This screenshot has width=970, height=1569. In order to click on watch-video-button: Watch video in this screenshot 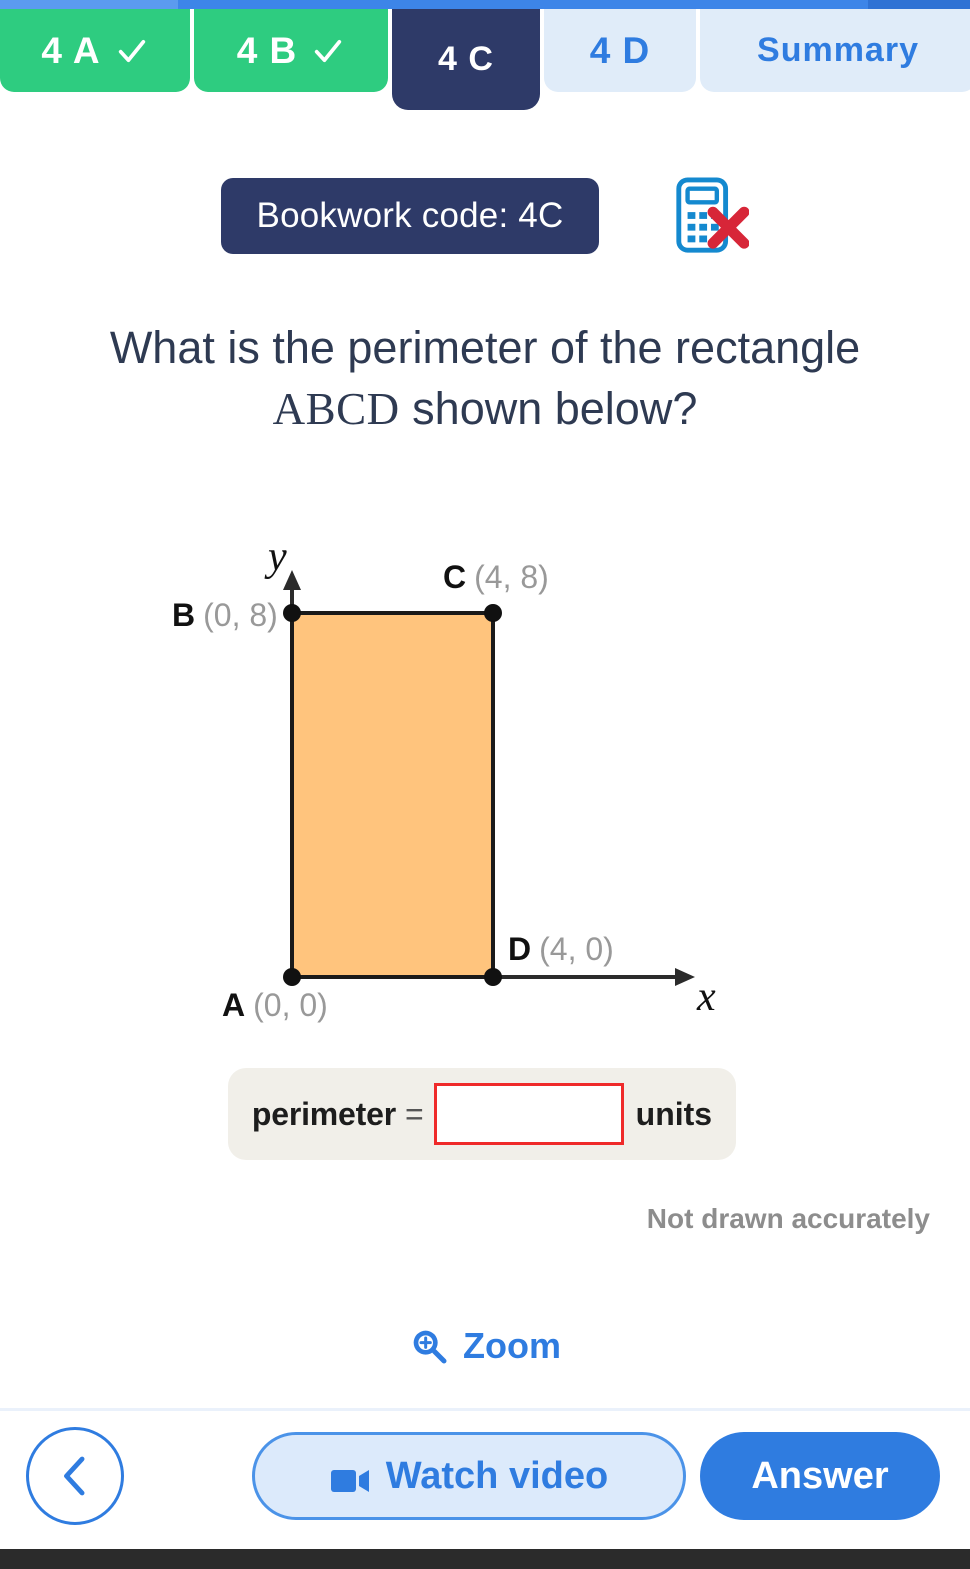, I will do `click(469, 1476)`.